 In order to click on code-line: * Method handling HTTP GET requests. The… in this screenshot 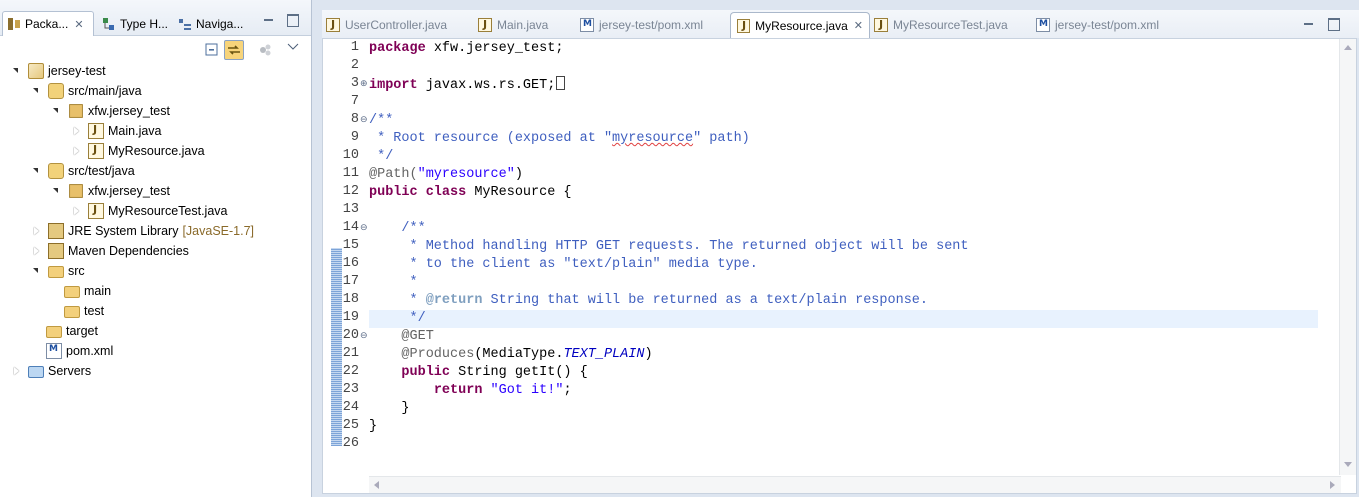, I will do `click(669, 246)`.